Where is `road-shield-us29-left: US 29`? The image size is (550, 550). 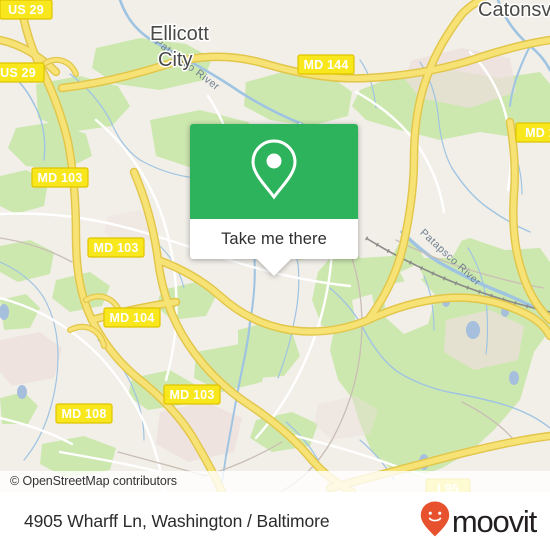
road-shield-us29-left: US 29 is located at coordinates (22, 72).